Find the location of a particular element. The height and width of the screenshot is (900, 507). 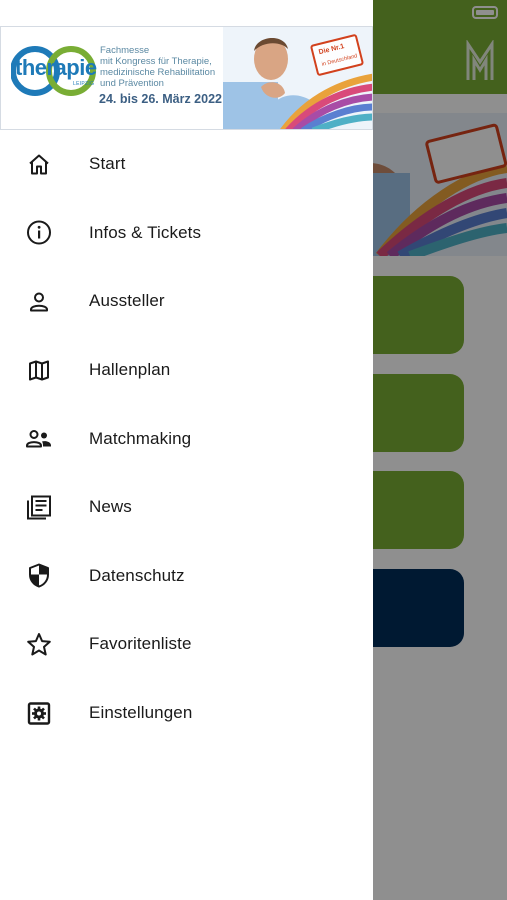

home-icon is located at coordinates (38, 164).